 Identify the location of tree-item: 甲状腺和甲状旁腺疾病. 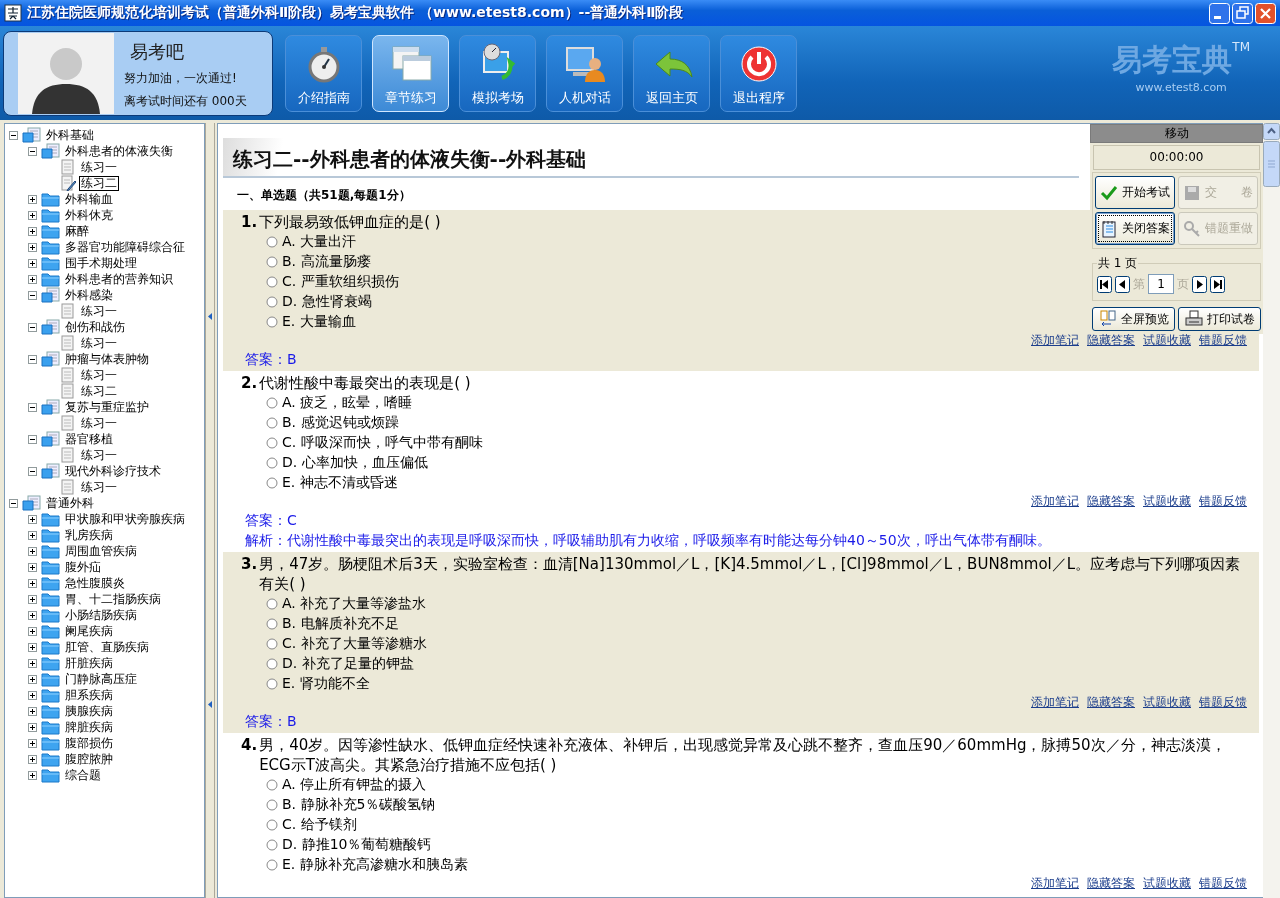
(125, 519).